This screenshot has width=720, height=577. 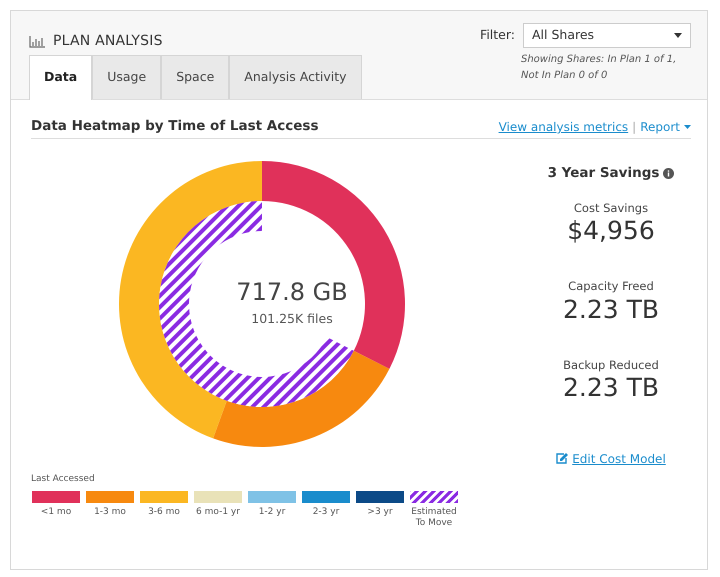 I want to click on bar-chart-icon, so click(x=37, y=42).